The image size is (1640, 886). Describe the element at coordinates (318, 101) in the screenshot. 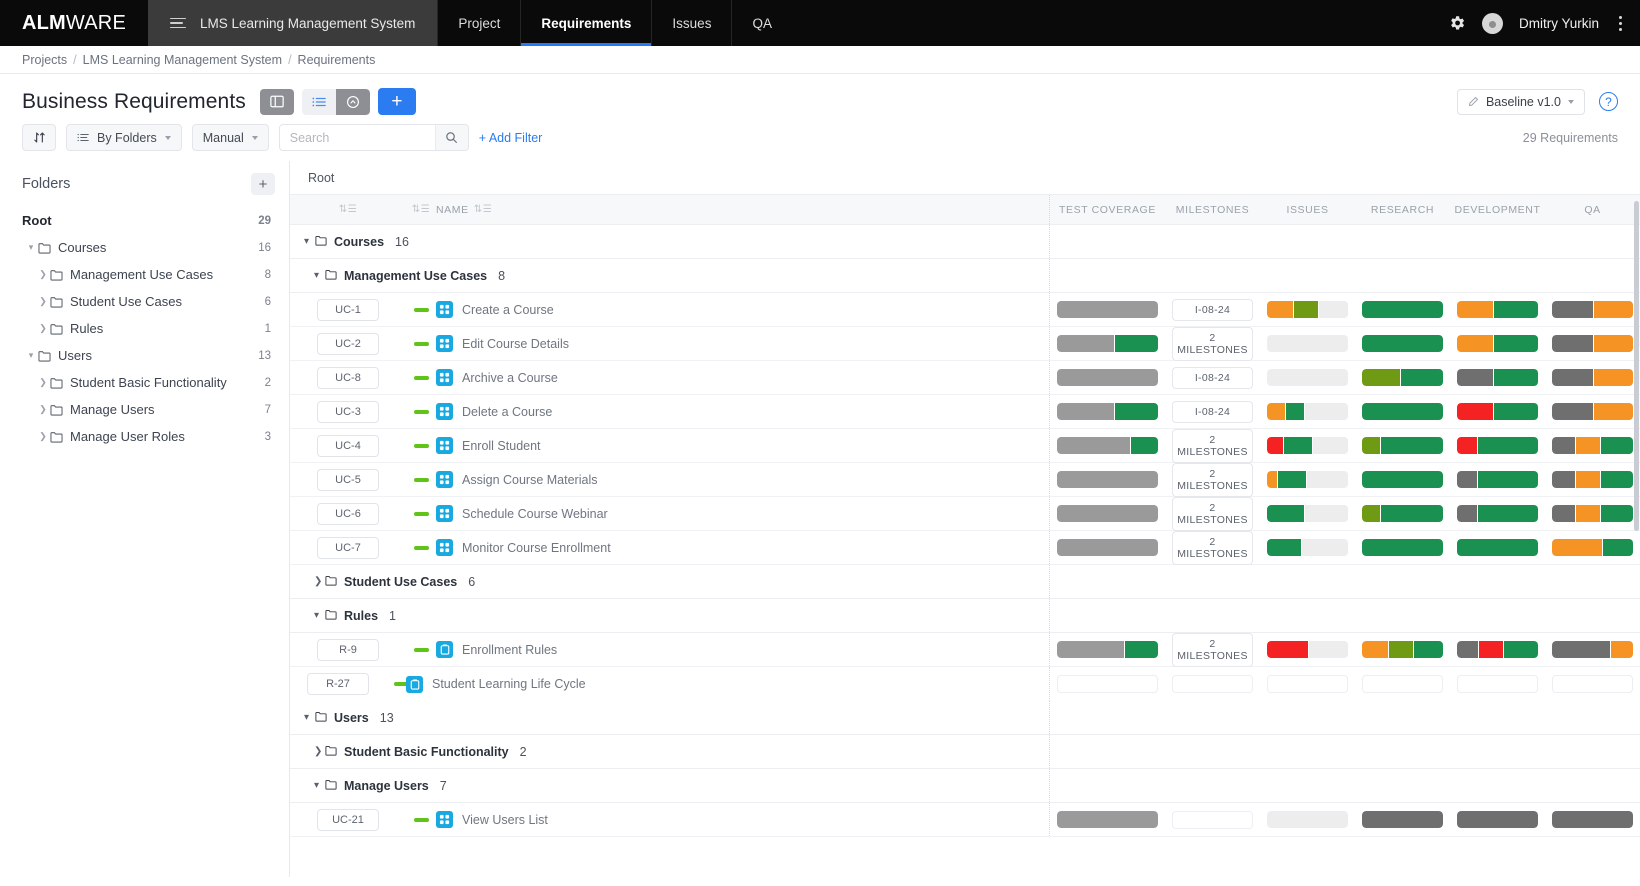

I see `list-view-button` at that location.